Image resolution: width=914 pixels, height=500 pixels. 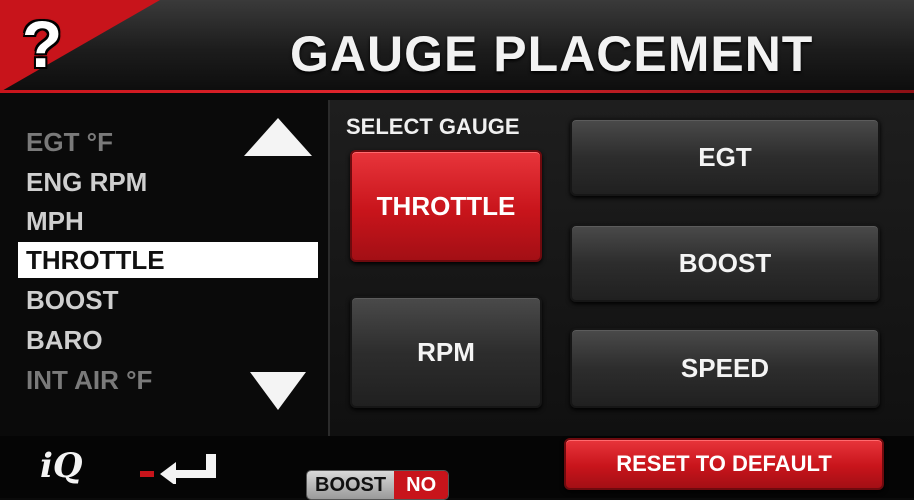 I want to click on help-button: ?, so click(x=42, y=44).